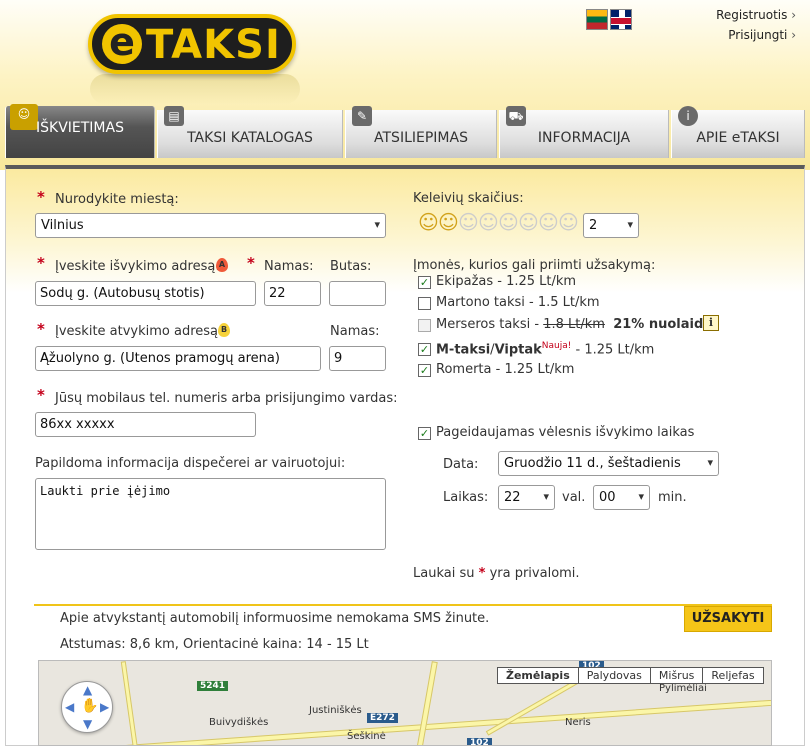 Image resolution: width=810 pixels, height=746 pixels. I want to click on map-type-terrain: Reljefas, so click(732, 675).